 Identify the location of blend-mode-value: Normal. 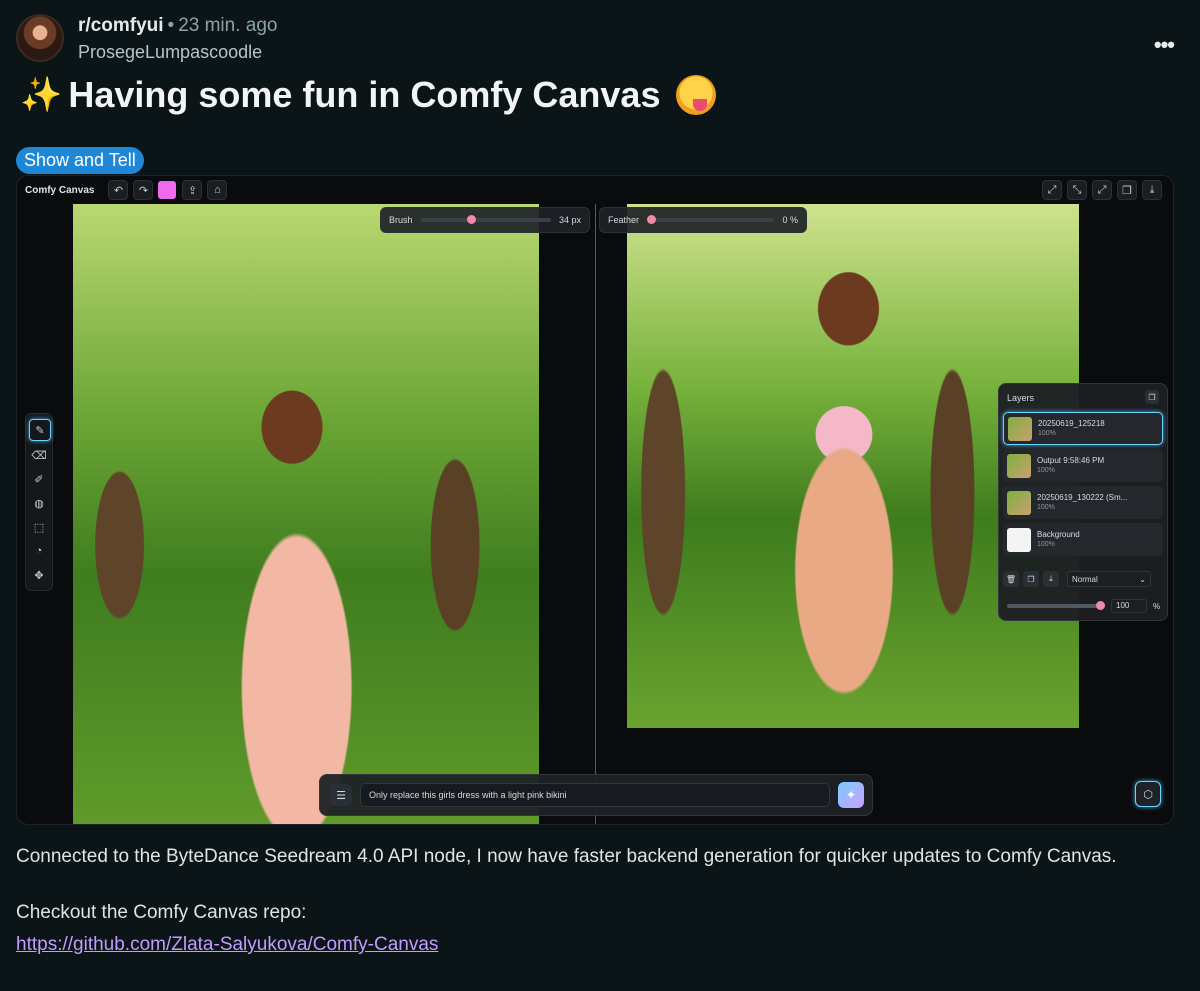
(1085, 579).